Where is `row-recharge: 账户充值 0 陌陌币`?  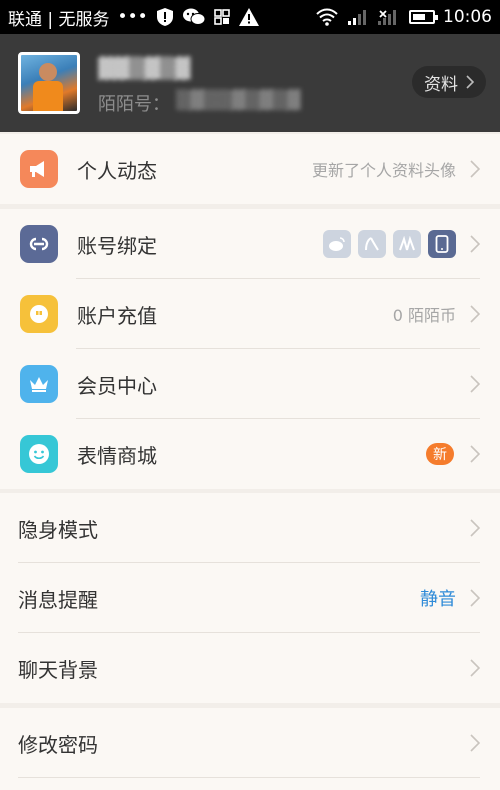
row-recharge: 账户充值 0 陌陌币 is located at coordinates (250, 314).